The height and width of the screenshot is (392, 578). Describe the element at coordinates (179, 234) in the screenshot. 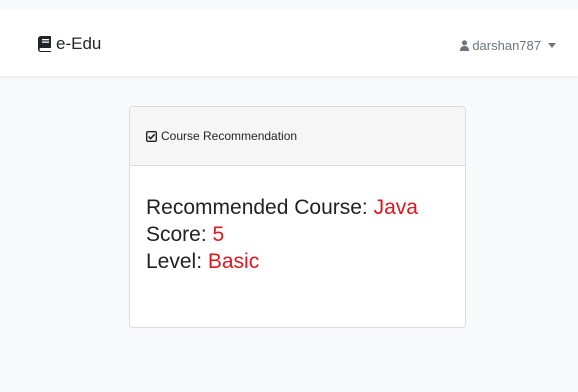

I see `score-label: Score:` at that location.